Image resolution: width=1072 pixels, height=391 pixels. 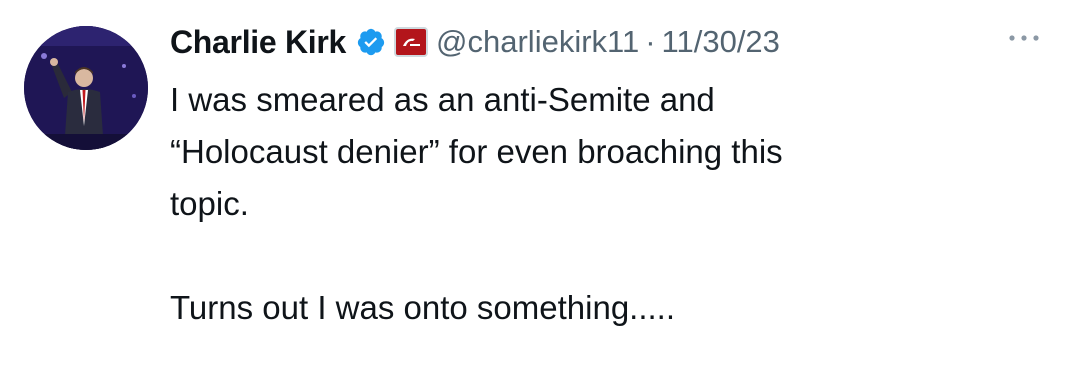 I want to click on tweet-header: Charlie Kirk @charliekirk11 · 11/30/23, so click(x=475, y=42).